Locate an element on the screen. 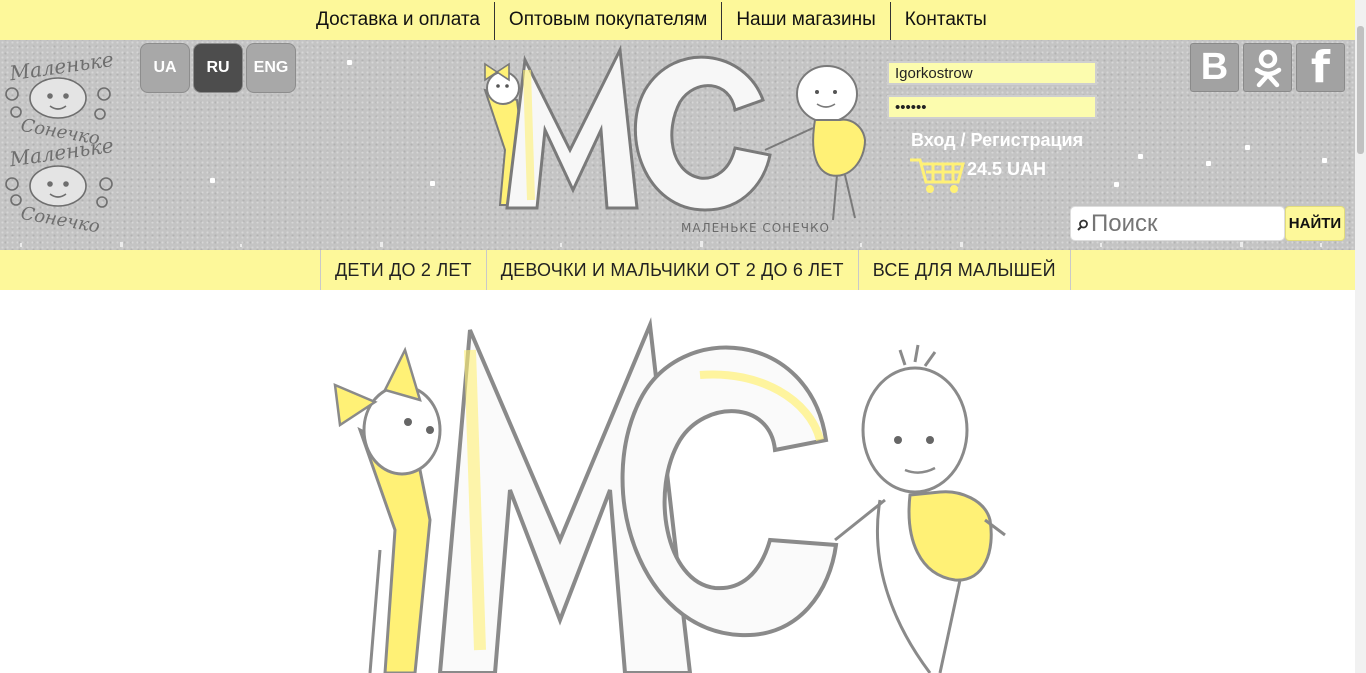 This screenshot has height=673, width=1366. category-item-baby-goods: ВСЕ ДЛЯ МАЛЫШЕЙ is located at coordinates (965, 270).